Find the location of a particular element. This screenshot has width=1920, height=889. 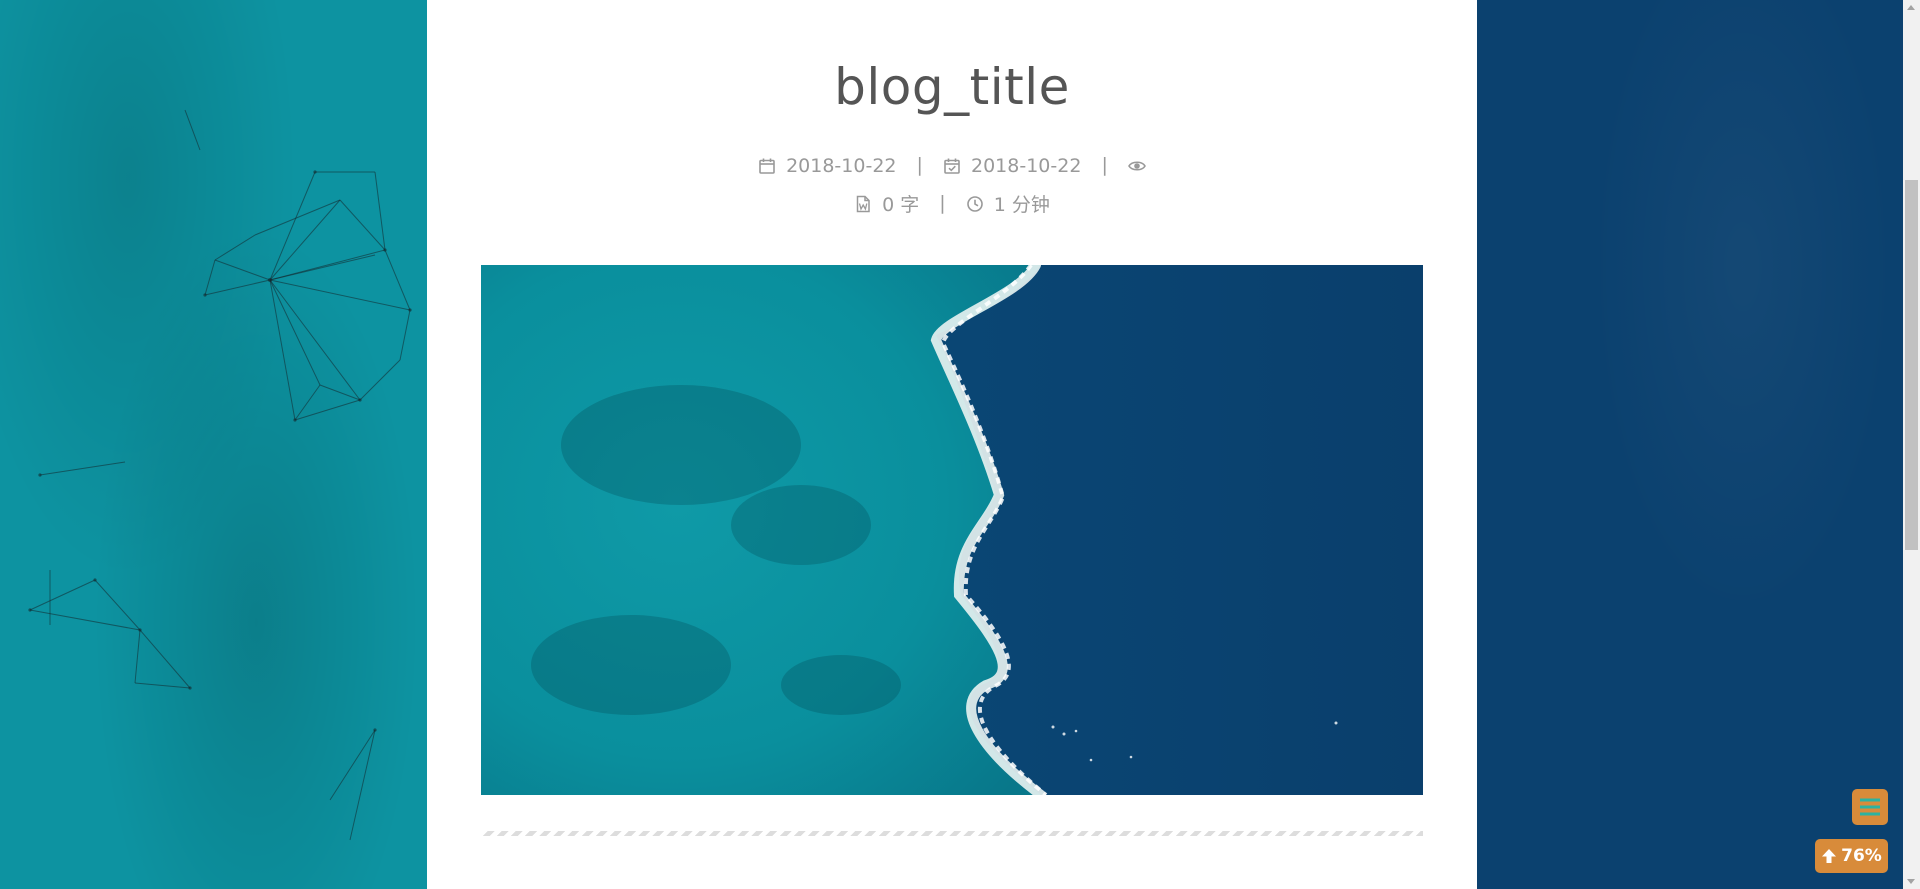

file-word-icon is located at coordinates (863, 204).